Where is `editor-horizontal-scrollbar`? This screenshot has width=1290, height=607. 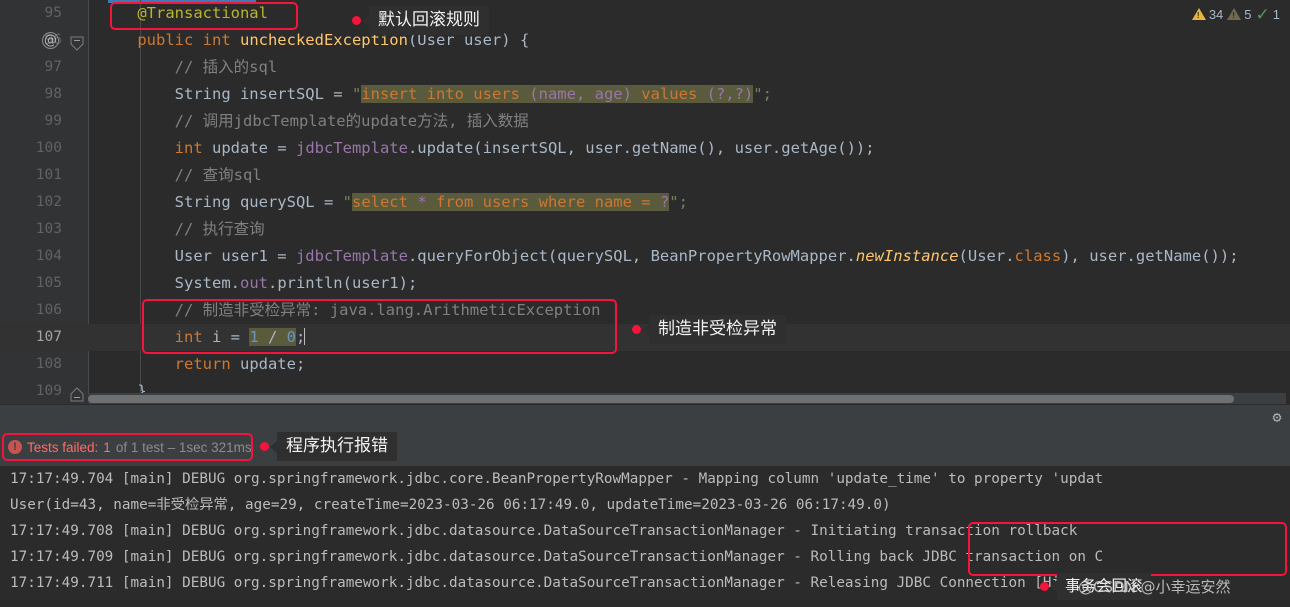 editor-horizontal-scrollbar is located at coordinates (687, 398).